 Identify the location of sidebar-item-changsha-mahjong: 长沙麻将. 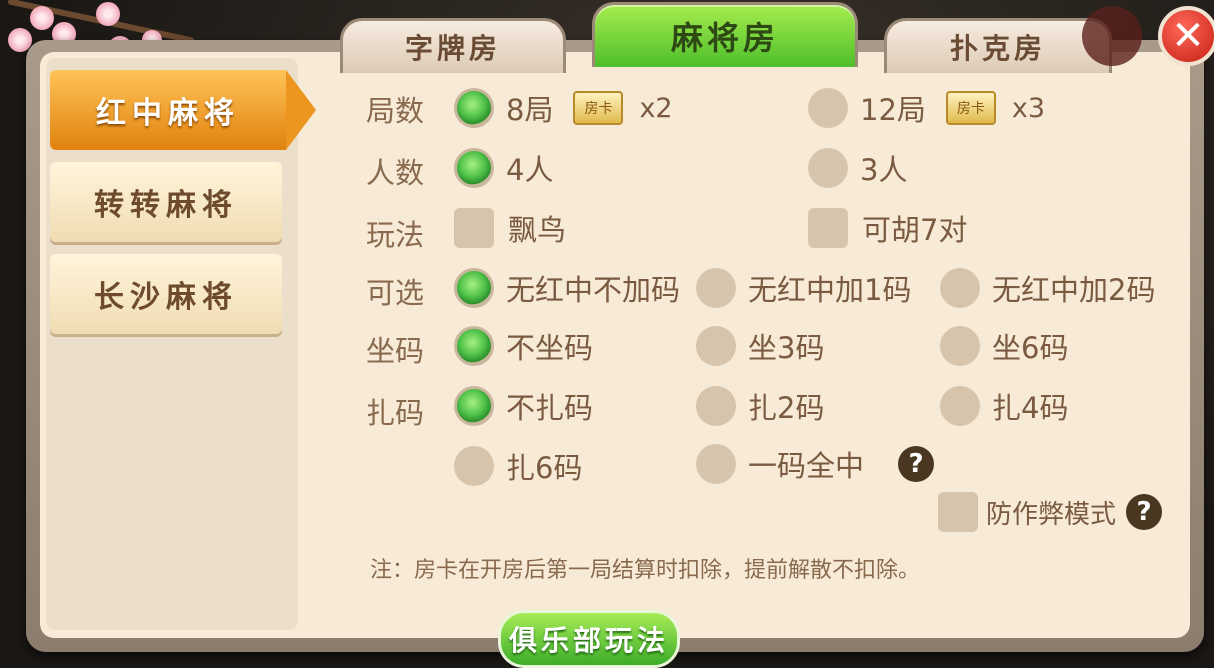
(166, 294).